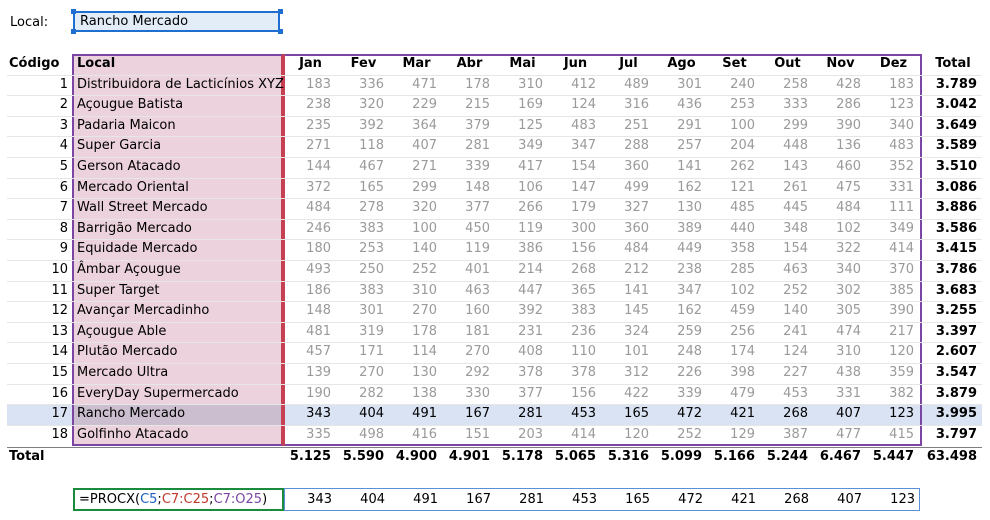 The image size is (990, 520). I want to click on row-month-value: 136, so click(840, 146).